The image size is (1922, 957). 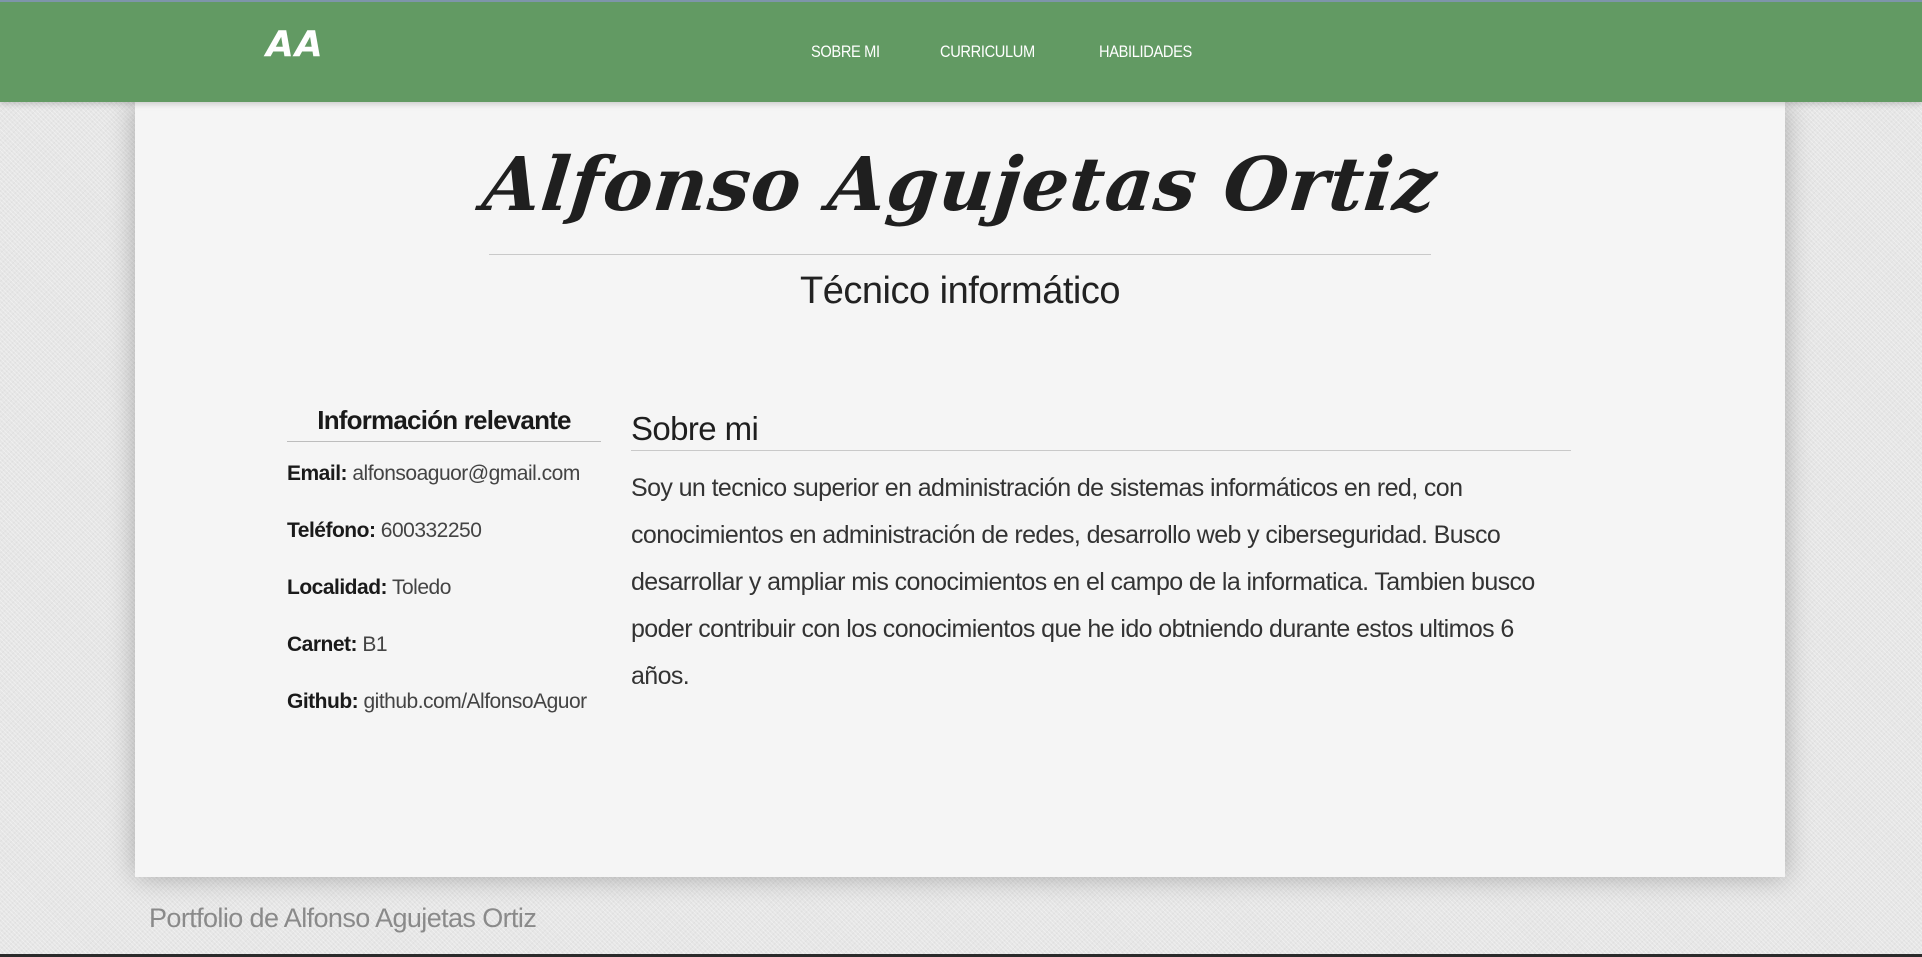 I want to click on nav-link-habilidades: HABILIDADES, so click(x=1145, y=52).